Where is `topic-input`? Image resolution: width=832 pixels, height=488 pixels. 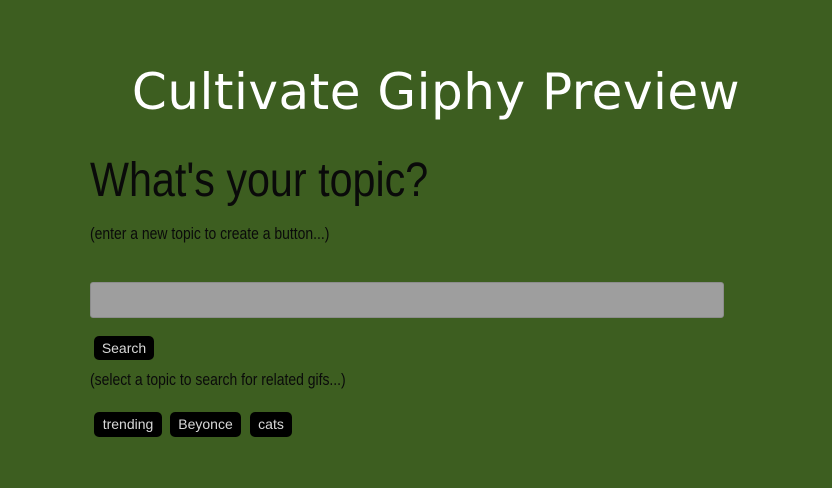
topic-input is located at coordinates (407, 300).